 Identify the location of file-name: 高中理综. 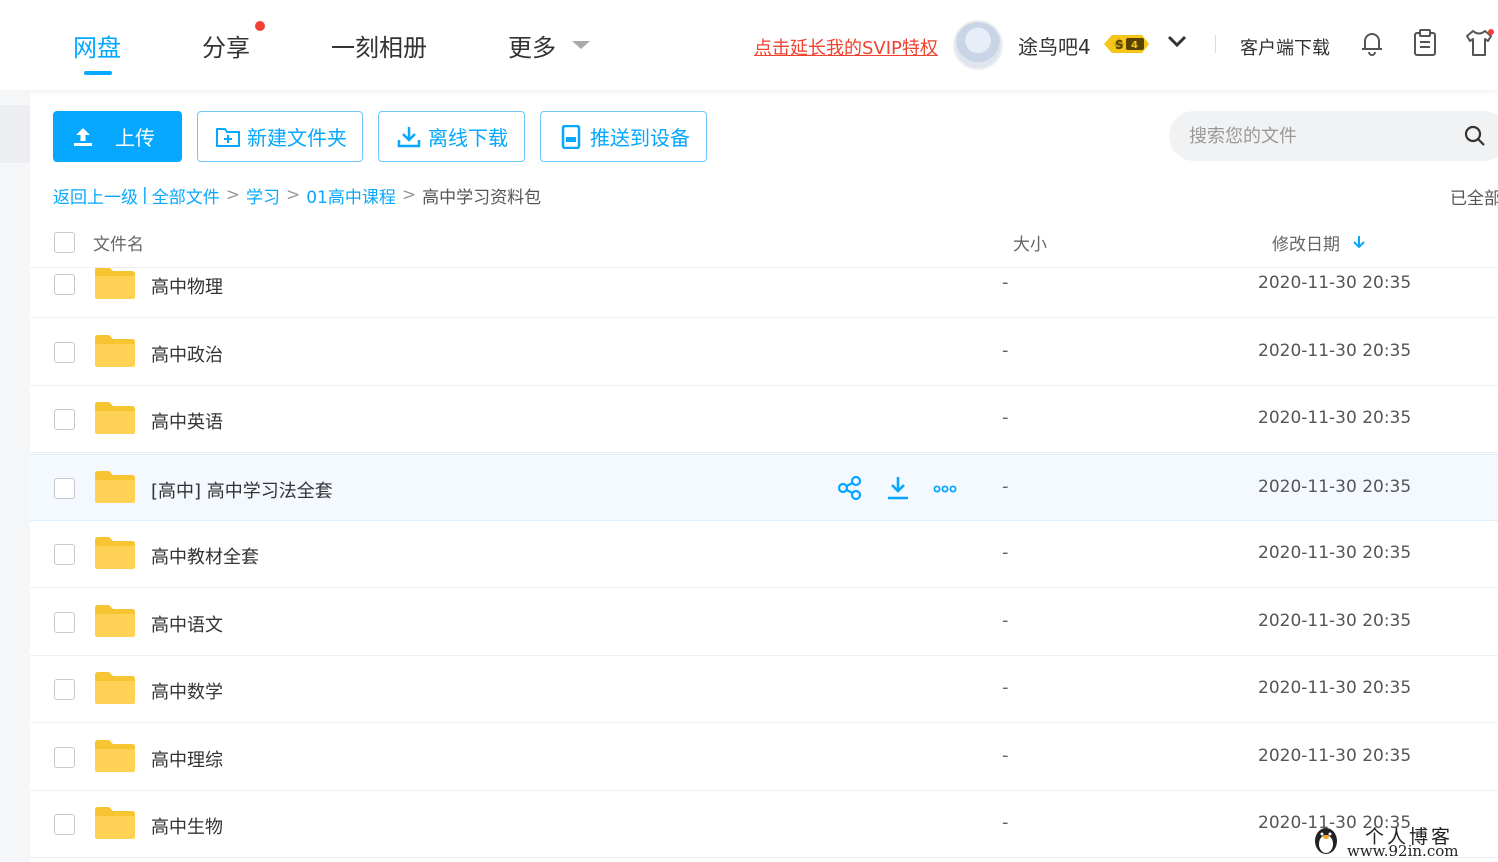
(187, 759).